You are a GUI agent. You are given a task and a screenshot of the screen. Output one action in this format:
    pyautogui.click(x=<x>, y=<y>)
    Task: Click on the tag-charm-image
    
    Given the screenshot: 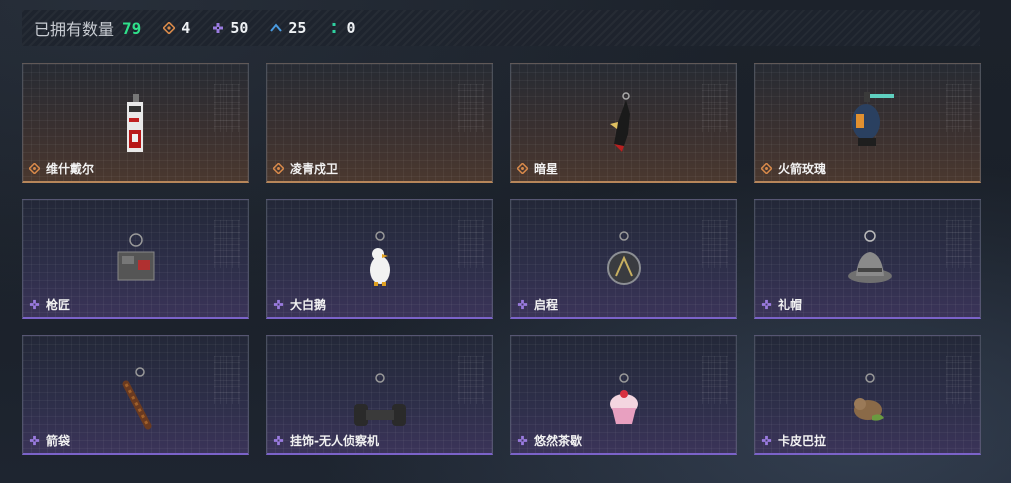 What is the action you would take?
    pyautogui.click(x=134, y=123)
    